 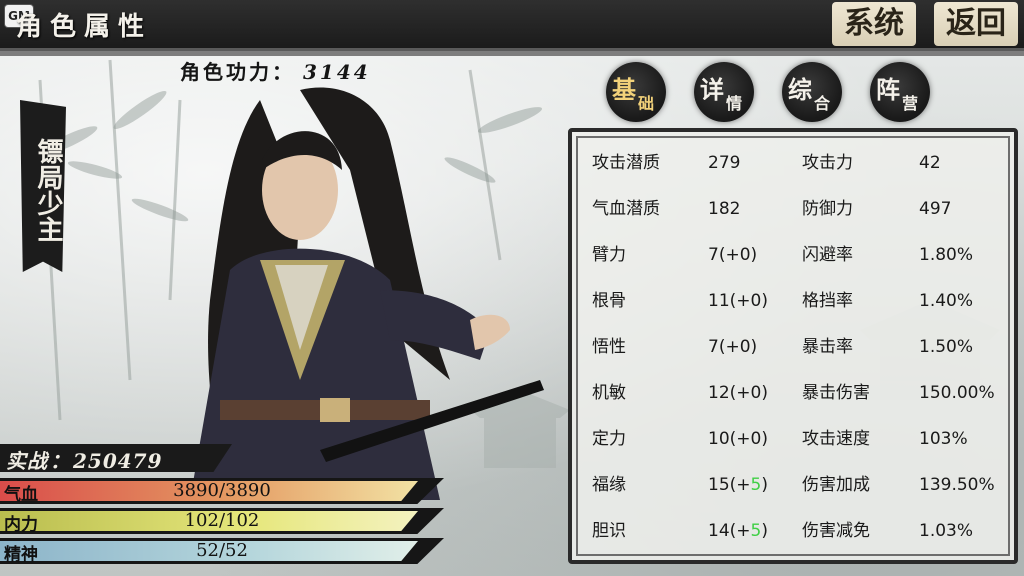 I want to click on stat-label: 暴击率, so click(x=827, y=347).